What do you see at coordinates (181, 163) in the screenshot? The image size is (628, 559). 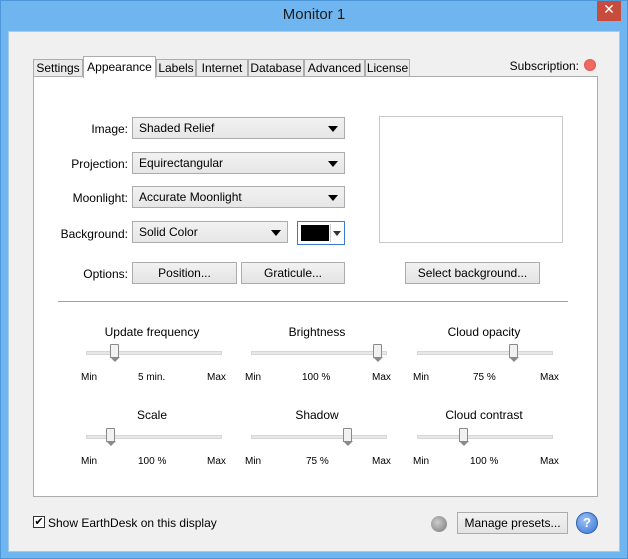 I see `projection-select-value: Equirectangular` at bounding box center [181, 163].